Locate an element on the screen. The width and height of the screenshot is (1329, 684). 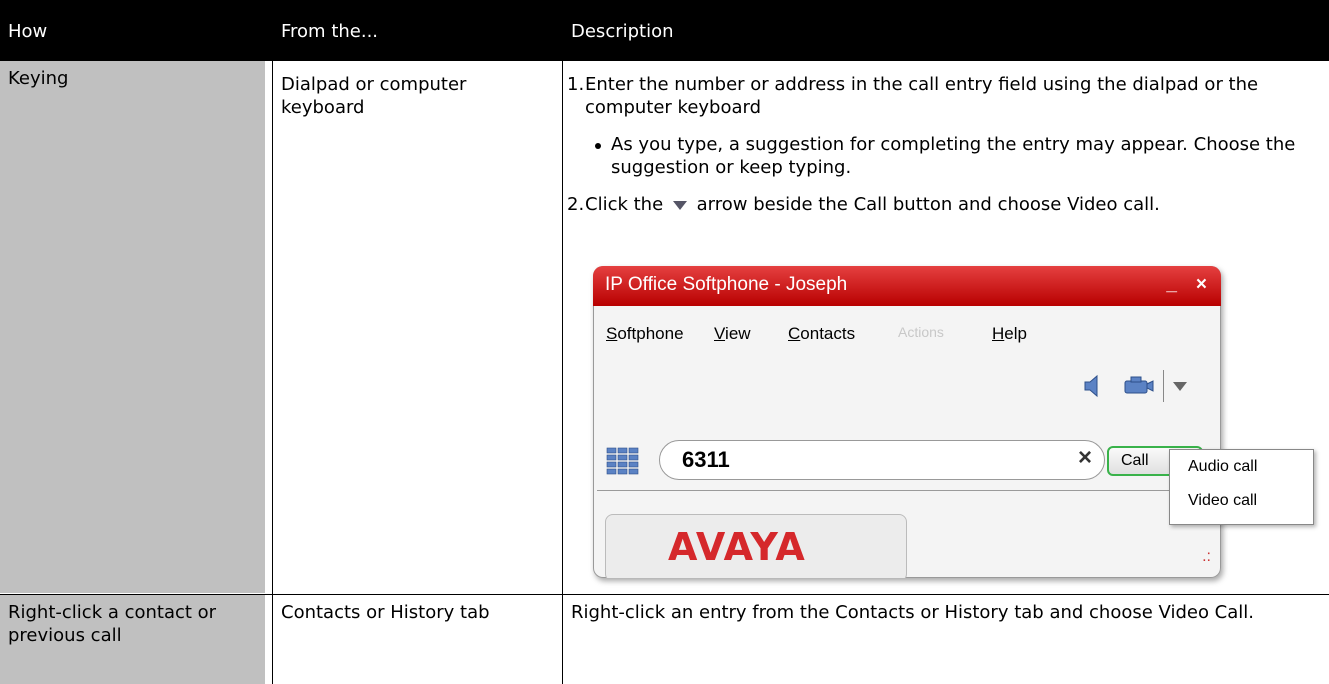
camera-icon is located at coordinates (1139, 386).